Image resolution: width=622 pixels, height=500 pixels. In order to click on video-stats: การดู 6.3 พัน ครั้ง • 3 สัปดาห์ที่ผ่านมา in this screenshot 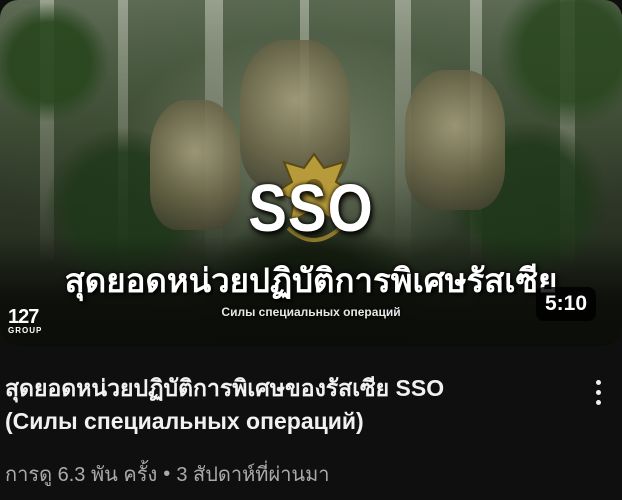, I will do `click(285, 474)`.